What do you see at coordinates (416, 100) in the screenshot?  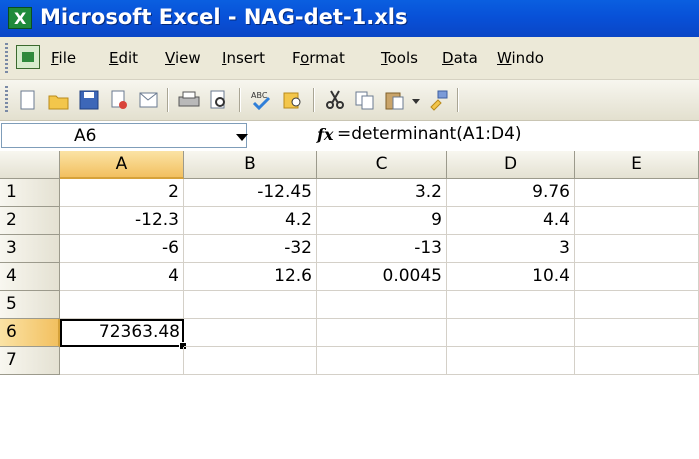 I see `paste-dropdown-icon` at bounding box center [416, 100].